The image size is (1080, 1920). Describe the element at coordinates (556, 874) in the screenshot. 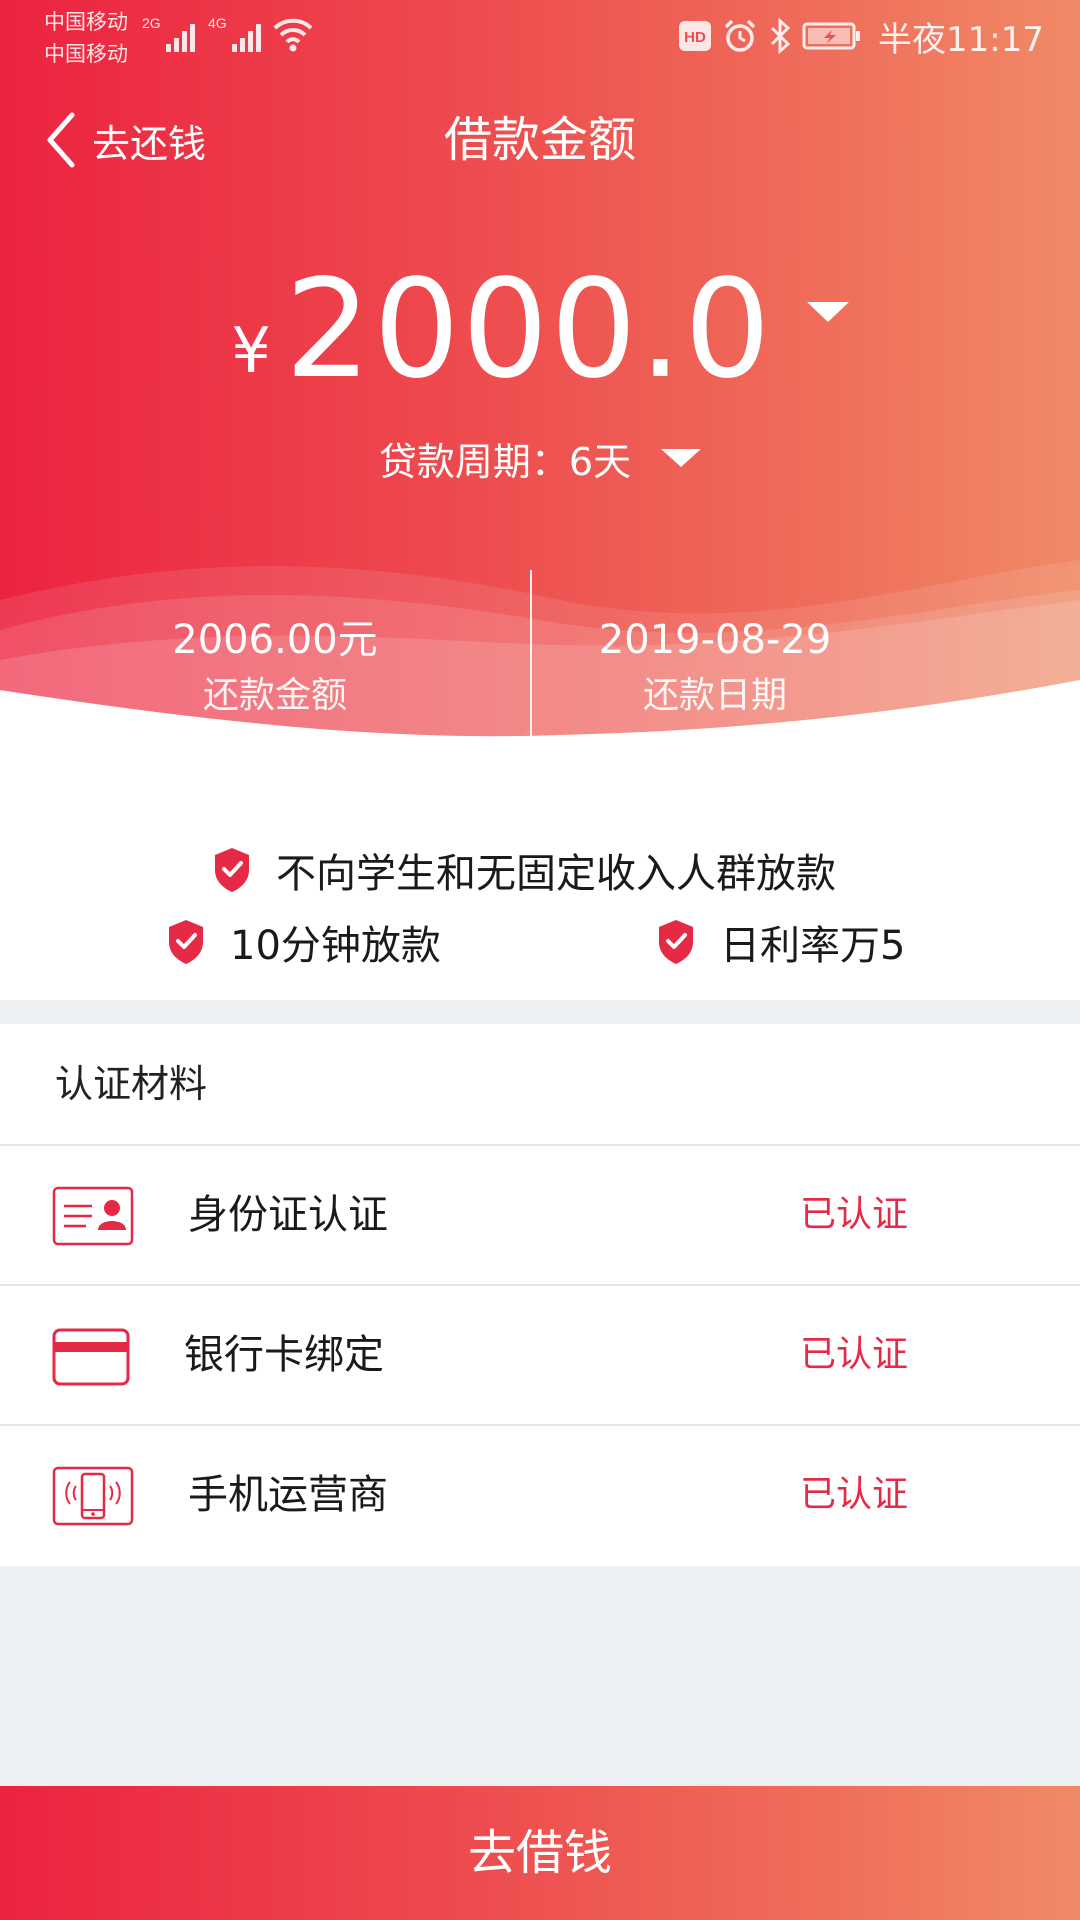

I see `promise-text: 不向学生和无固定收入人群放款` at that location.